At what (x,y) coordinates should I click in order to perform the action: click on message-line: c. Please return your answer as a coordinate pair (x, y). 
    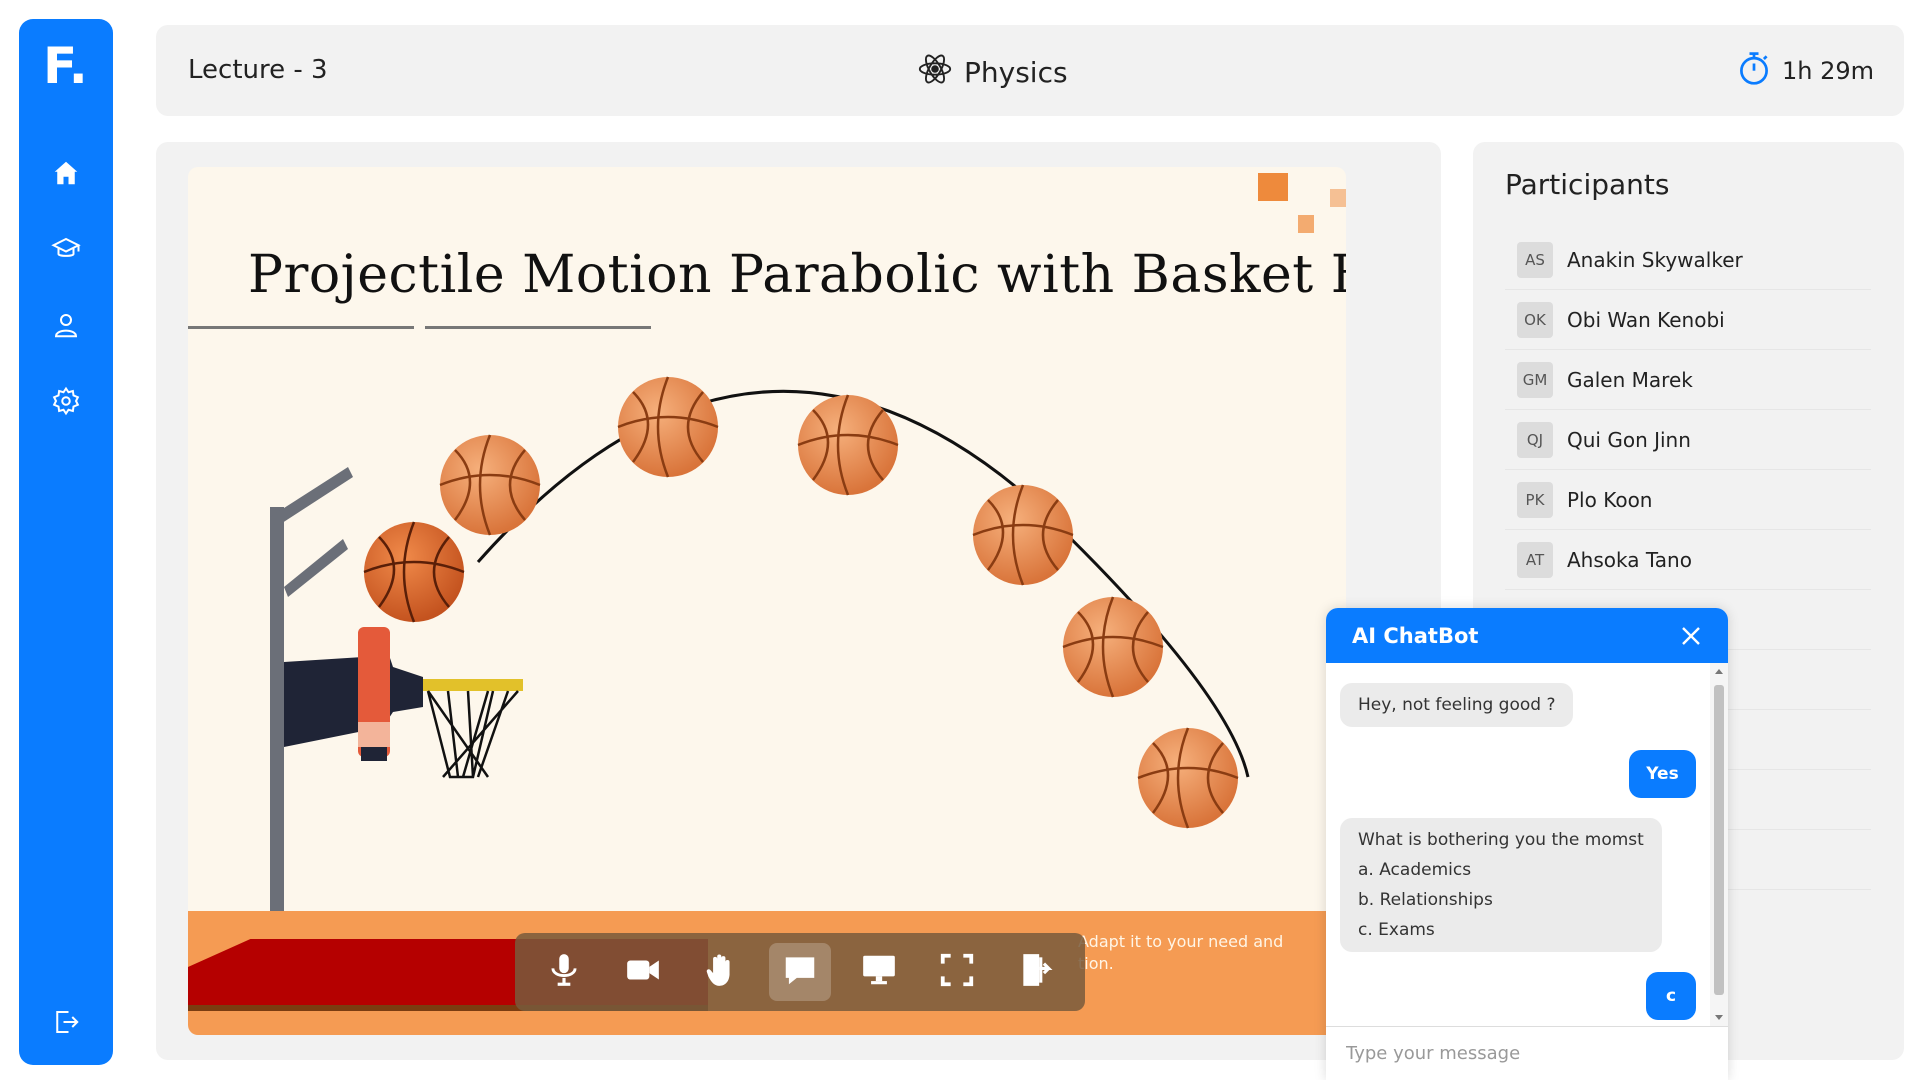
    Looking at the image, I should click on (1671, 996).